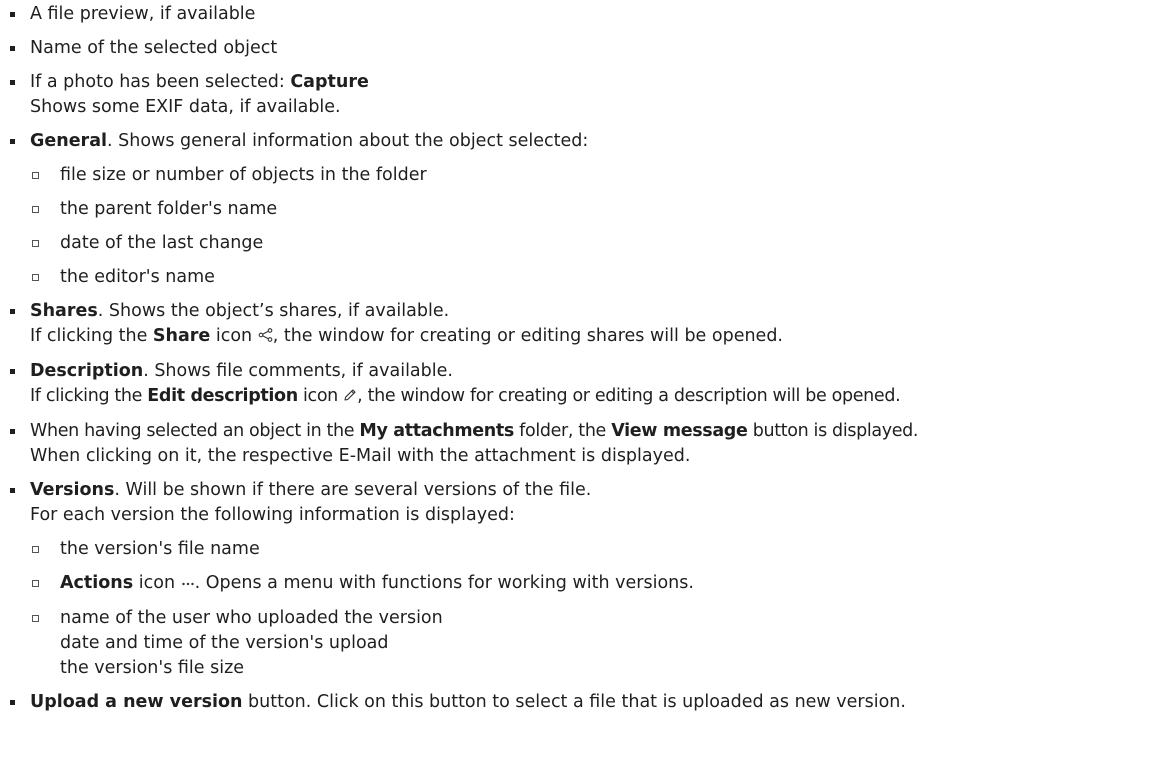  I want to click on item-text: A file preview, if available, so click(143, 14).